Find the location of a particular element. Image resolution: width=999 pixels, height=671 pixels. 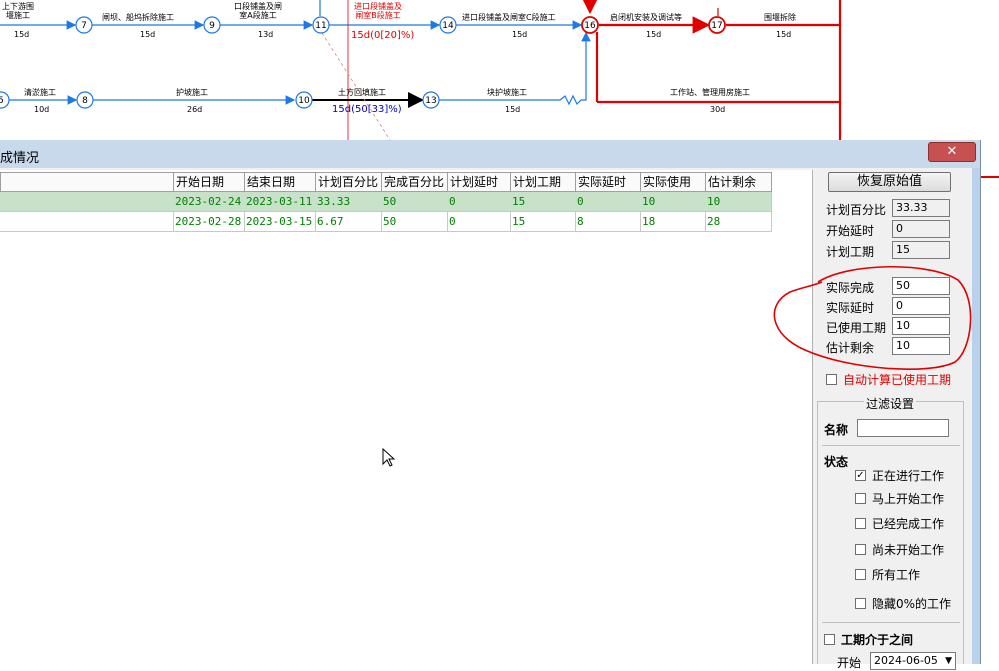

svg-text: 16 is located at coordinates (590, 26).